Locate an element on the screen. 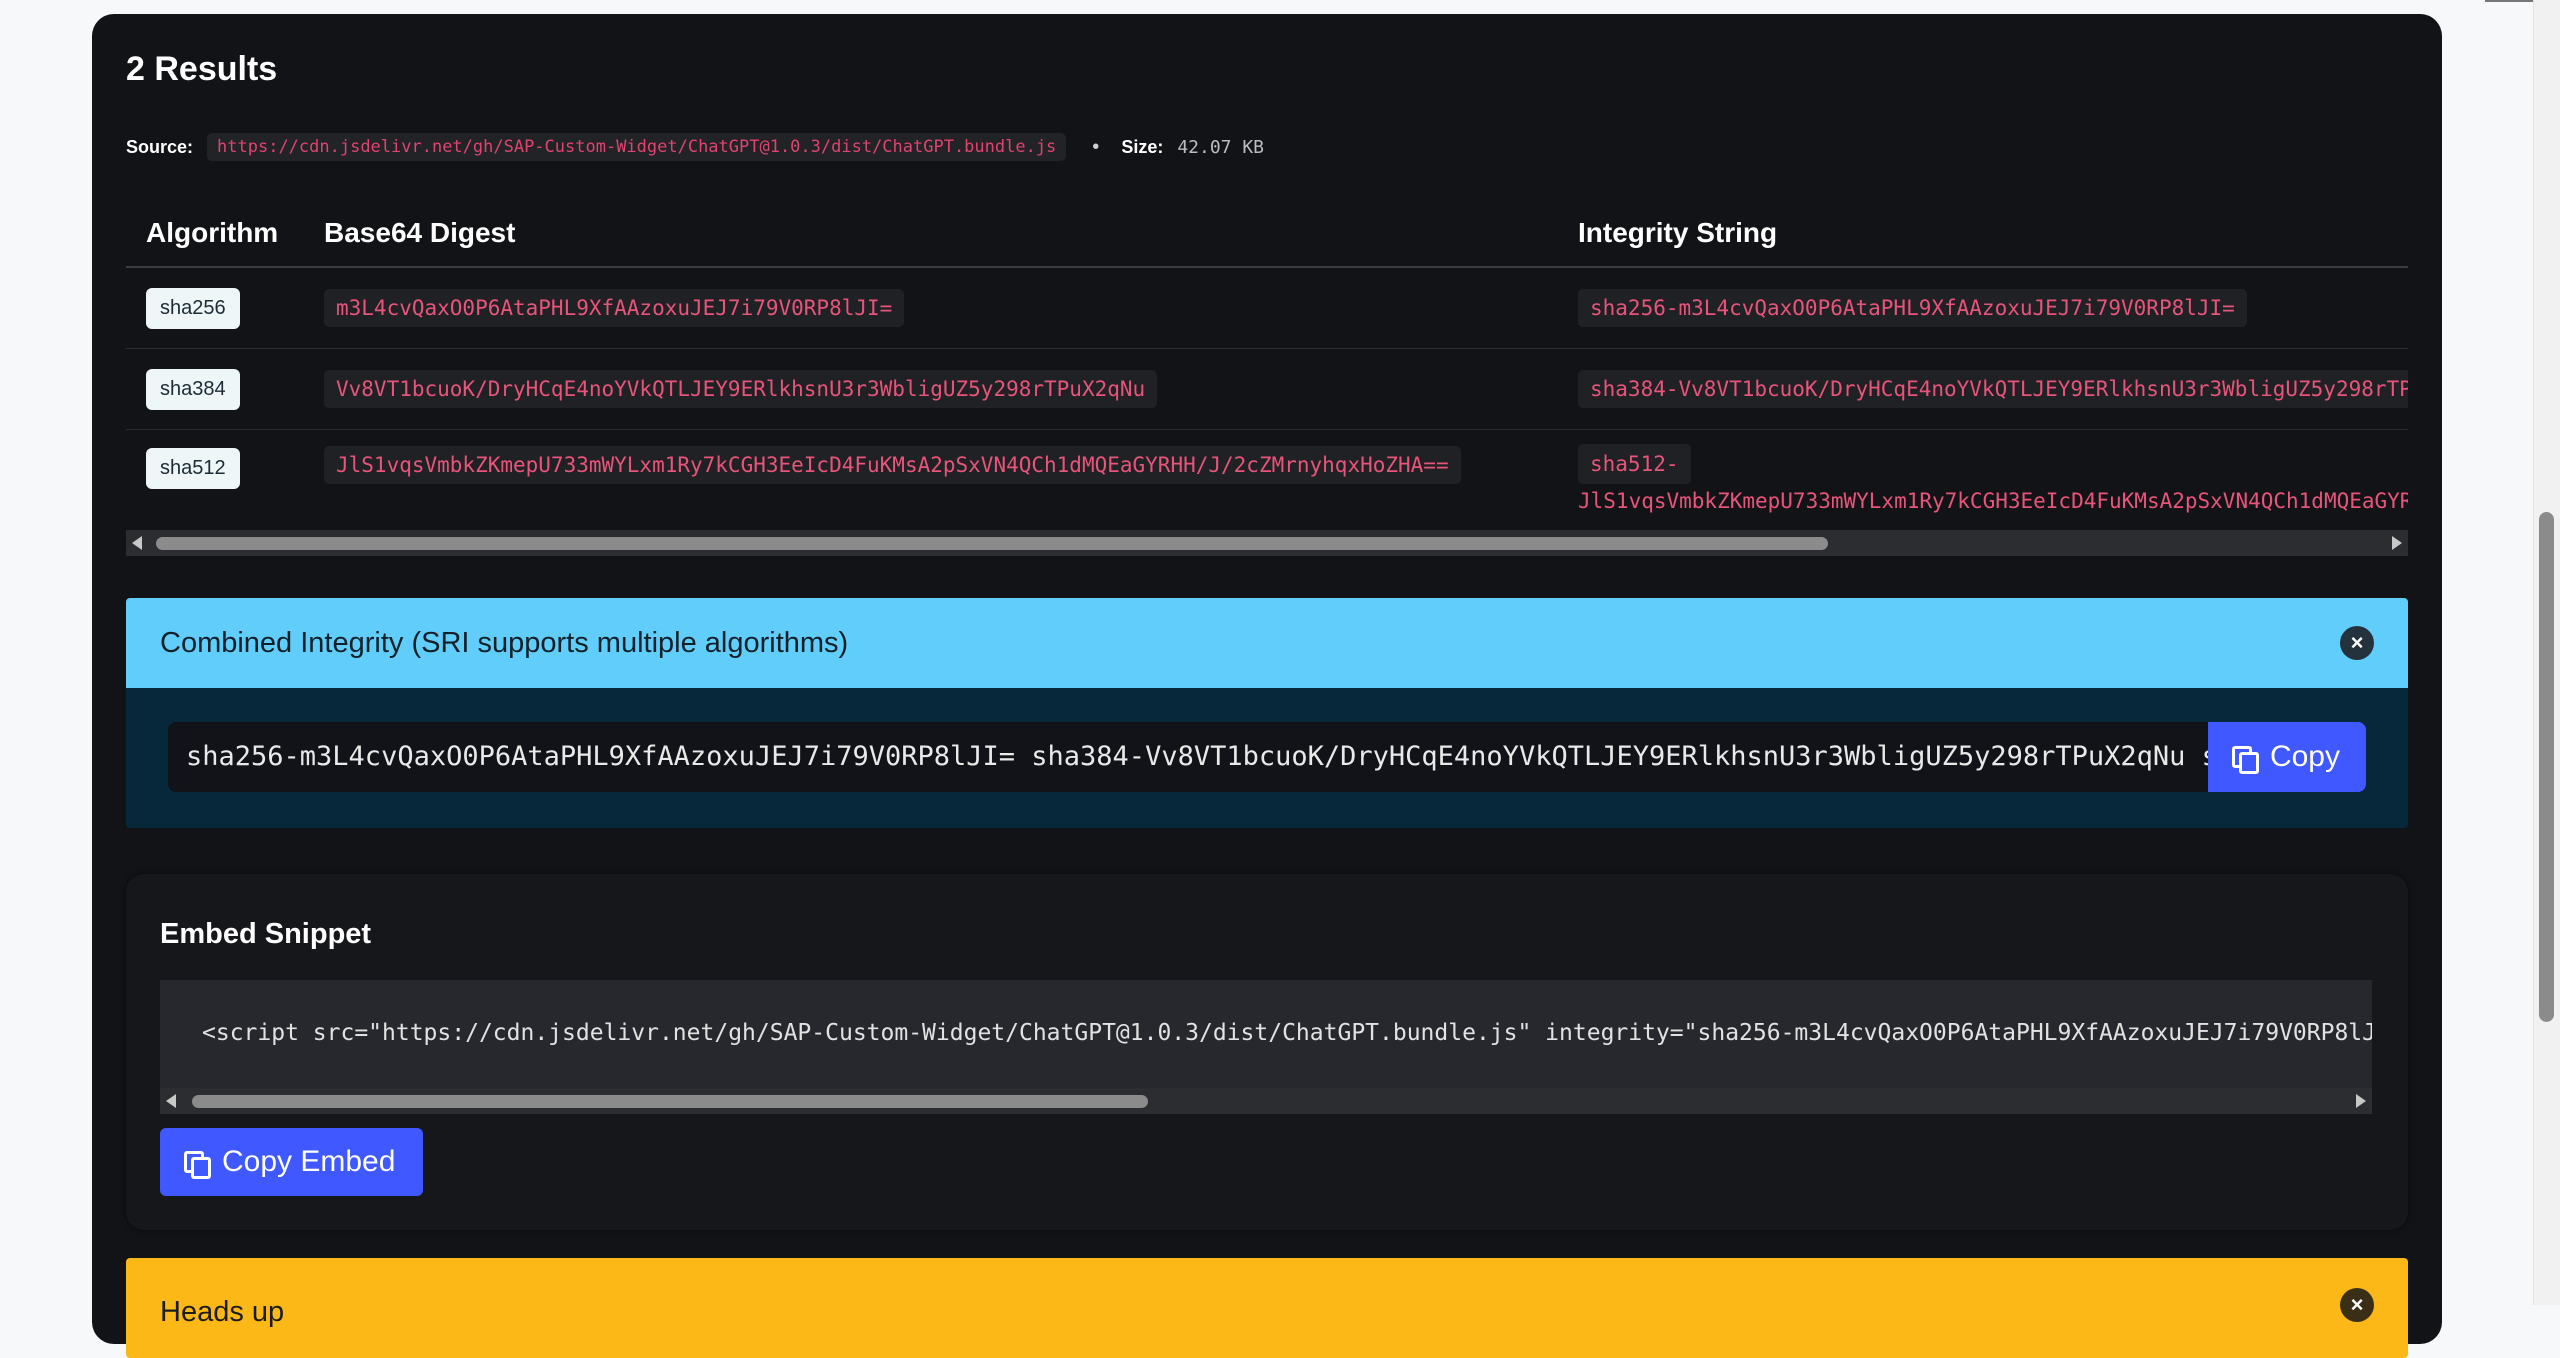 This screenshot has height=1358, width=2560. heads-up-title: Heads up is located at coordinates (222, 1312).